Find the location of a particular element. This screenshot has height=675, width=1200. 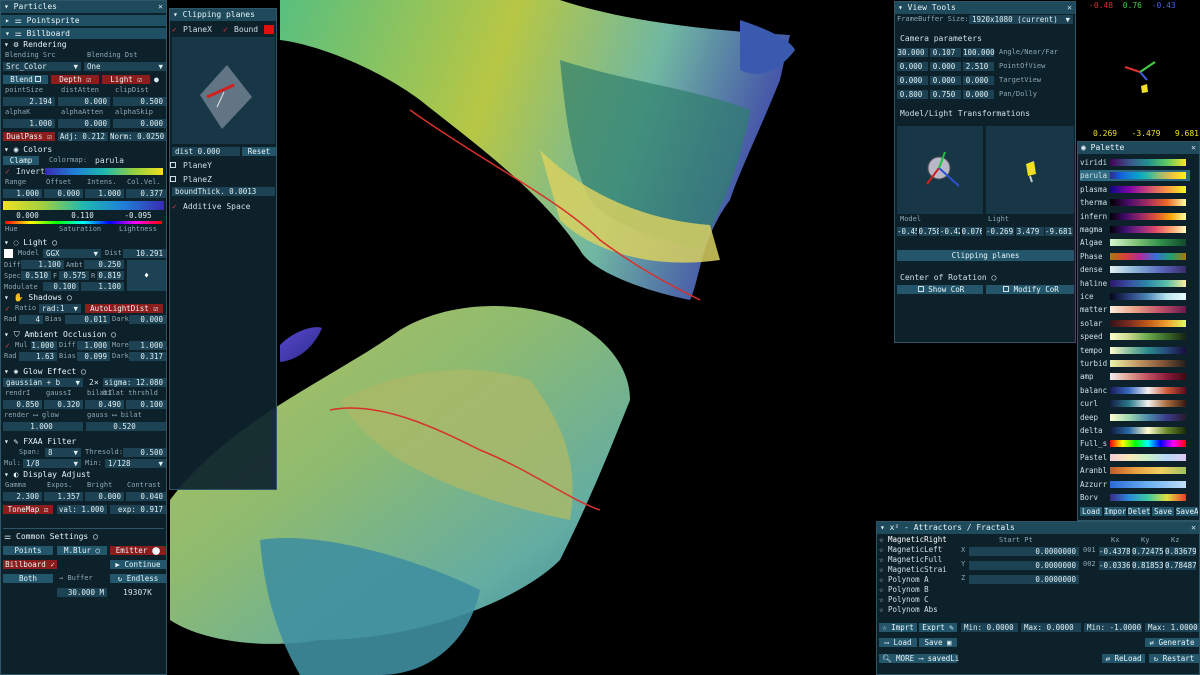

palette-item: Phase is located at coordinates (1135, 256).